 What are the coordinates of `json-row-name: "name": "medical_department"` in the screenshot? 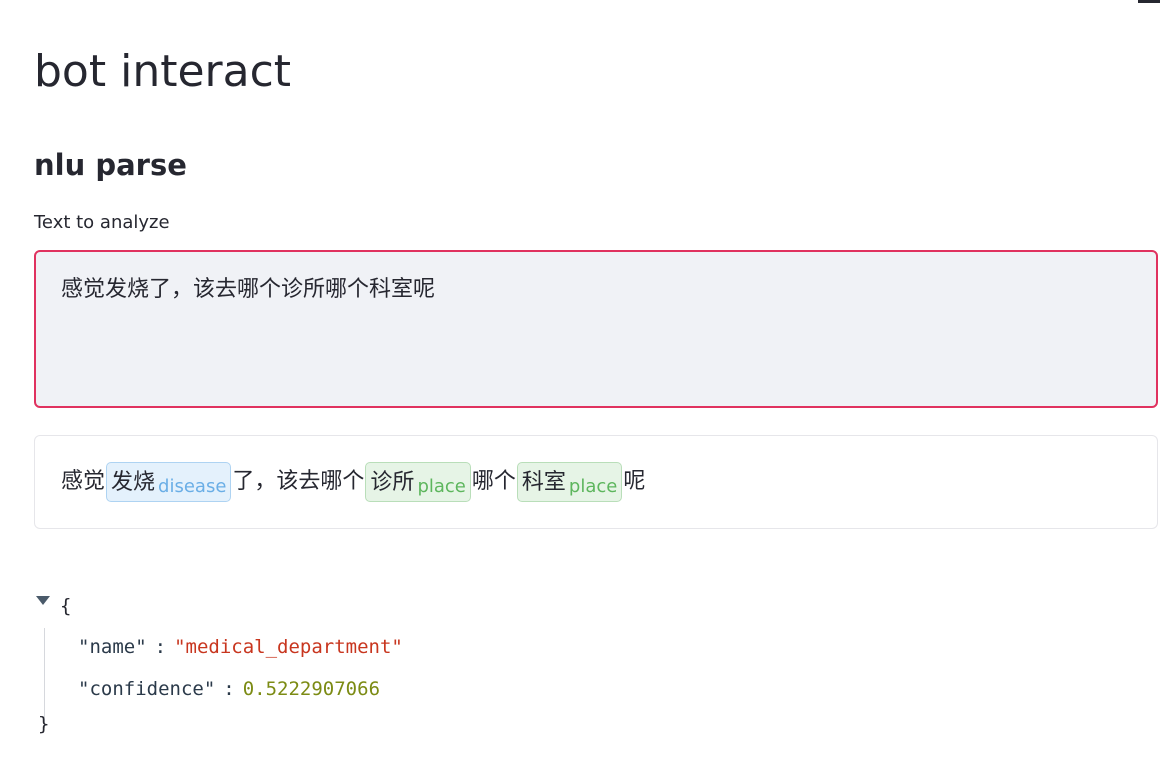 It's located at (240, 647).